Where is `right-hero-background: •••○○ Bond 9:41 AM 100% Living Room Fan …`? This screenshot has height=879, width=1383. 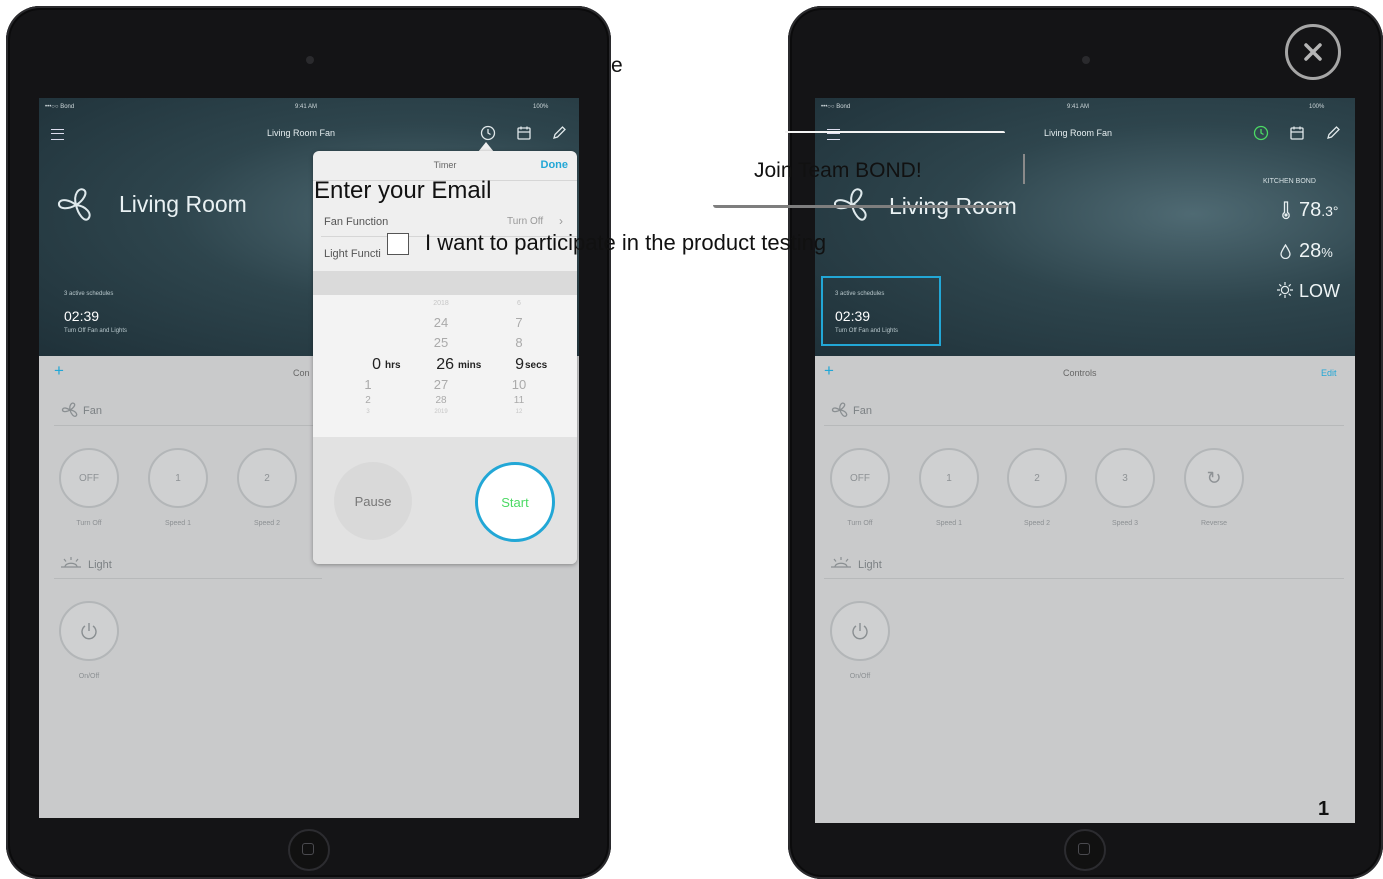
right-hero-background: •••○○ Bond 9:41 AM 100% Living Room Fan … is located at coordinates (1085, 227).